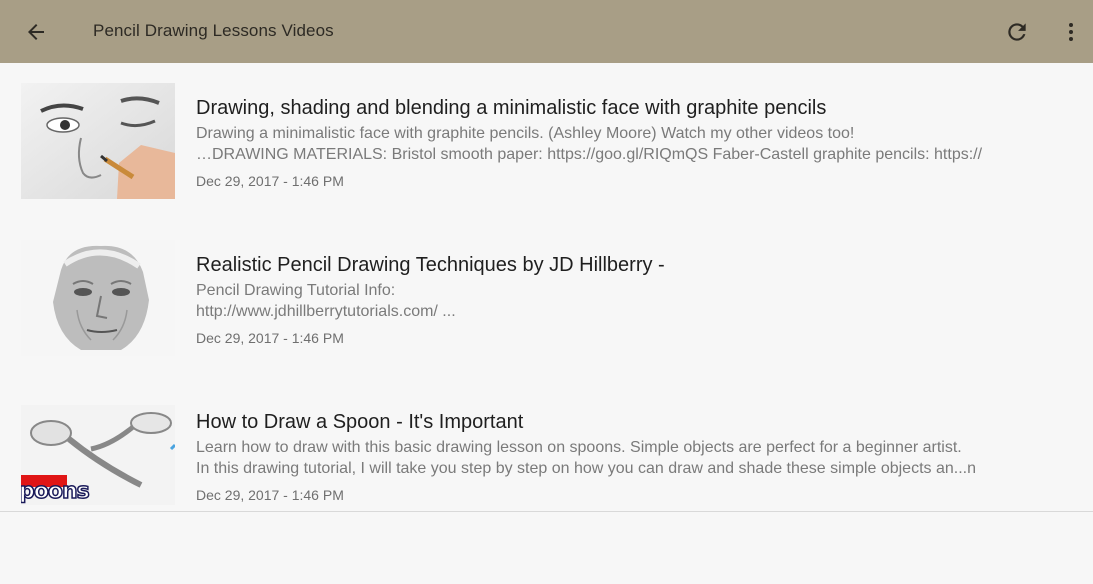  Describe the element at coordinates (360, 422) in the screenshot. I see `video-title: How to Draw a Spoon - It's Important` at that location.